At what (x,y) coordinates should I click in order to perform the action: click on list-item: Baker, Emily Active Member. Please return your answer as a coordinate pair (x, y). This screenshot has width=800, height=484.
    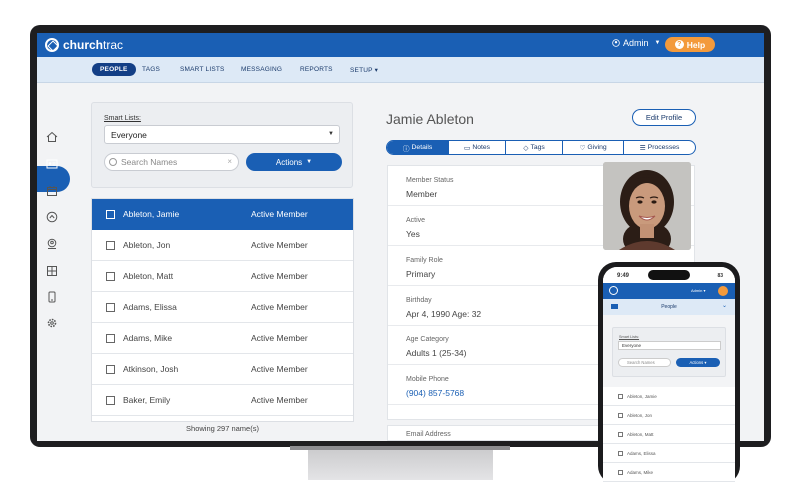
    Looking at the image, I should click on (222, 400).